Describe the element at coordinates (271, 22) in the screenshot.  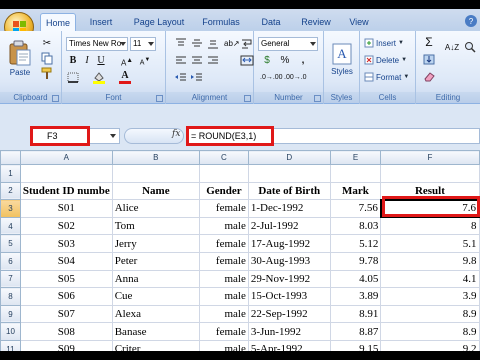
I see `tab-data: Data` at that location.